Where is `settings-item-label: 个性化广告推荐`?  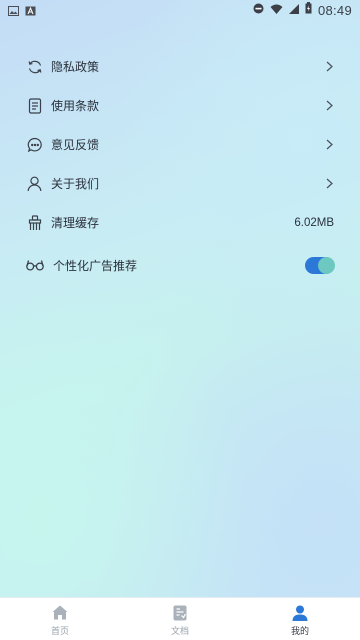
settings-item-label: 个性化广告推荐 is located at coordinates (95, 265).